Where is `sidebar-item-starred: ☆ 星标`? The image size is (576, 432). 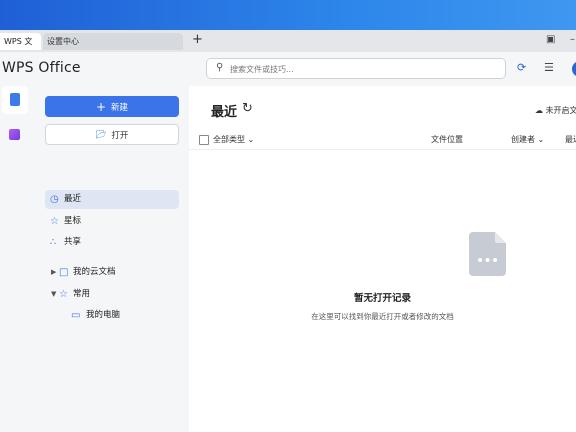 sidebar-item-starred: ☆ 星标 is located at coordinates (112, 221).